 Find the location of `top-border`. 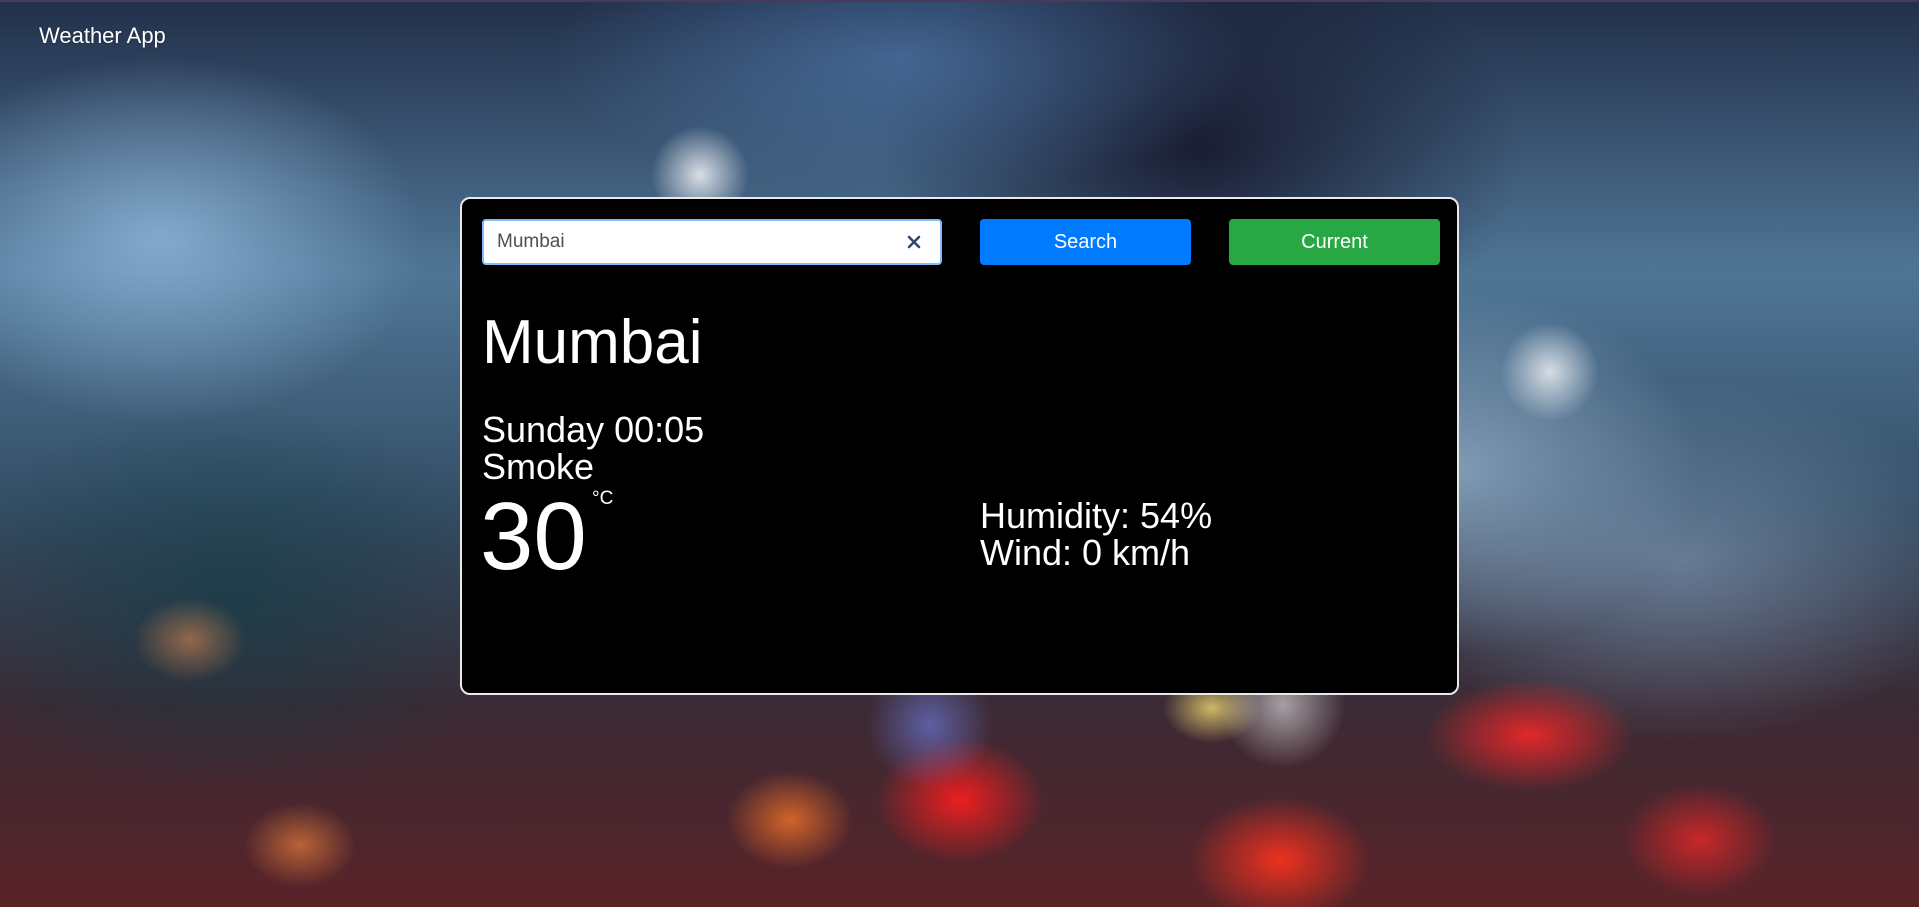

top-border is located at coordinates (959, 1).